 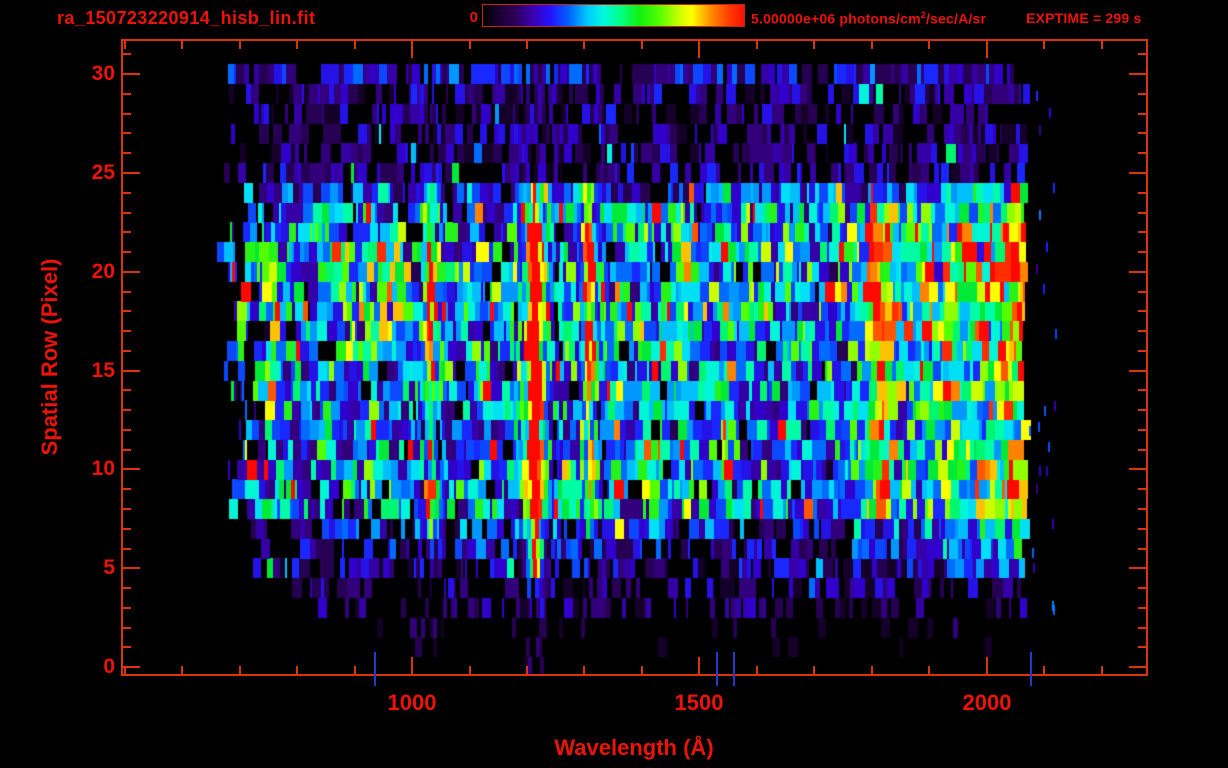 What do you see at coordinates (103, 468) in the screenshot?
I see `y-tick-label: 10` at bounding box center [103, 468].